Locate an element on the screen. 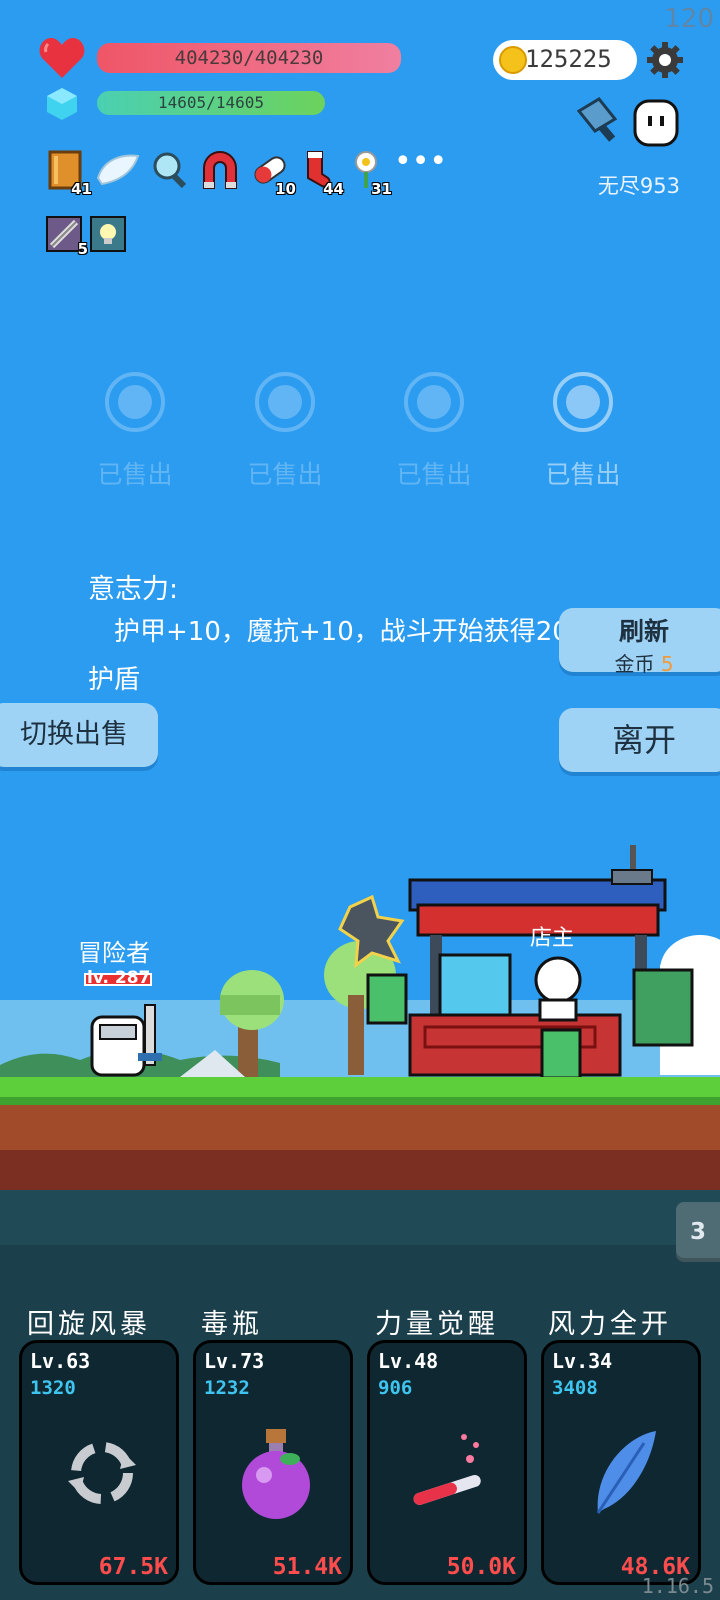 The image size is (720, 1600). magnet-icon is located at coordinates (220, 170).